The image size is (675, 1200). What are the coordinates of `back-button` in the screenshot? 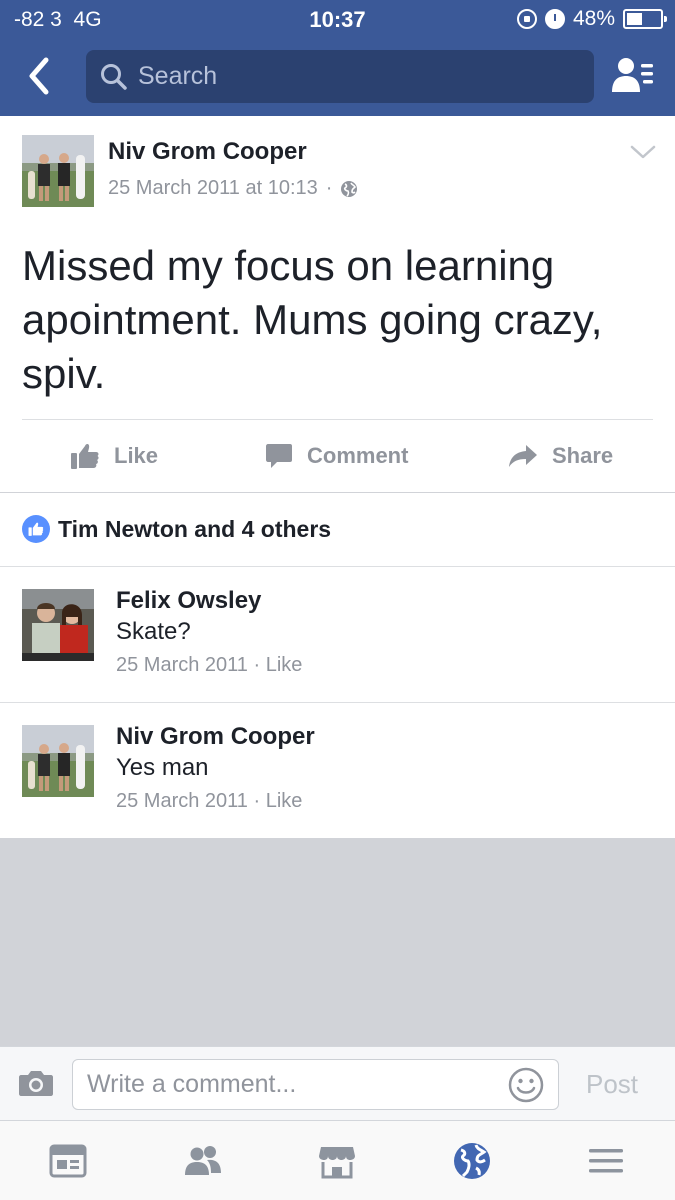 It's located at (40, 76).